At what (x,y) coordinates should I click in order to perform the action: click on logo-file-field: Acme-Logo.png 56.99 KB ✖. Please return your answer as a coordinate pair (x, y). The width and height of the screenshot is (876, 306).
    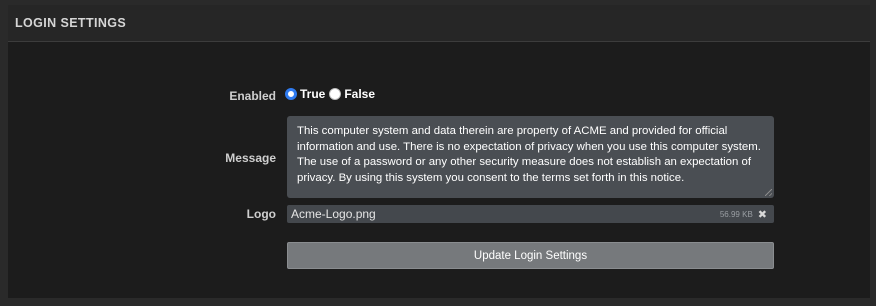
    Looking at the image, I should click on (530, 214).